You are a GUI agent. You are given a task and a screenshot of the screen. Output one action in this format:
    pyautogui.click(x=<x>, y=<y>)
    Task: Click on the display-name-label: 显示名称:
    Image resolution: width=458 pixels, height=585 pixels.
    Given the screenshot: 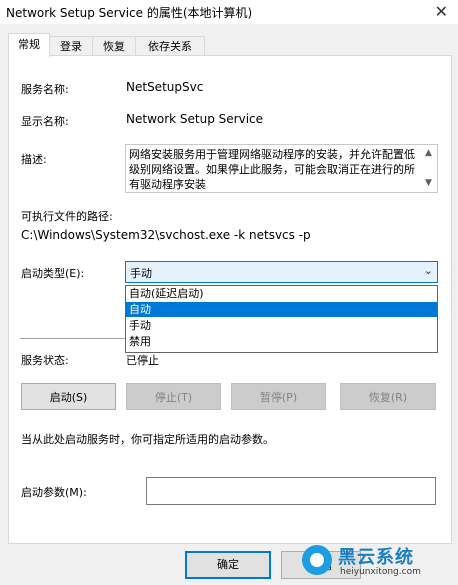 What is the action you would take?
    pyautogui.click(x=45, y=121)
    